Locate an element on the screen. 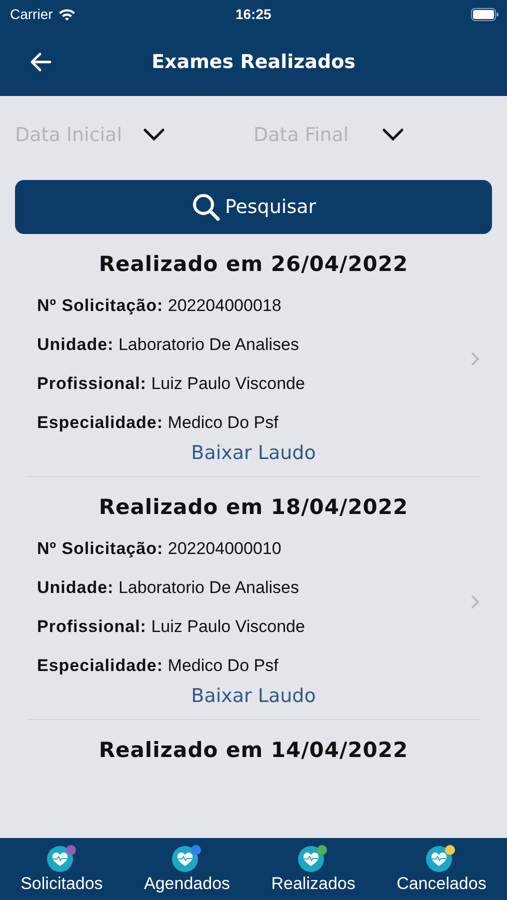 The height and width of the screenshot is (900, 507). tab-item: Solicitados is located at coordinates (61, 869).